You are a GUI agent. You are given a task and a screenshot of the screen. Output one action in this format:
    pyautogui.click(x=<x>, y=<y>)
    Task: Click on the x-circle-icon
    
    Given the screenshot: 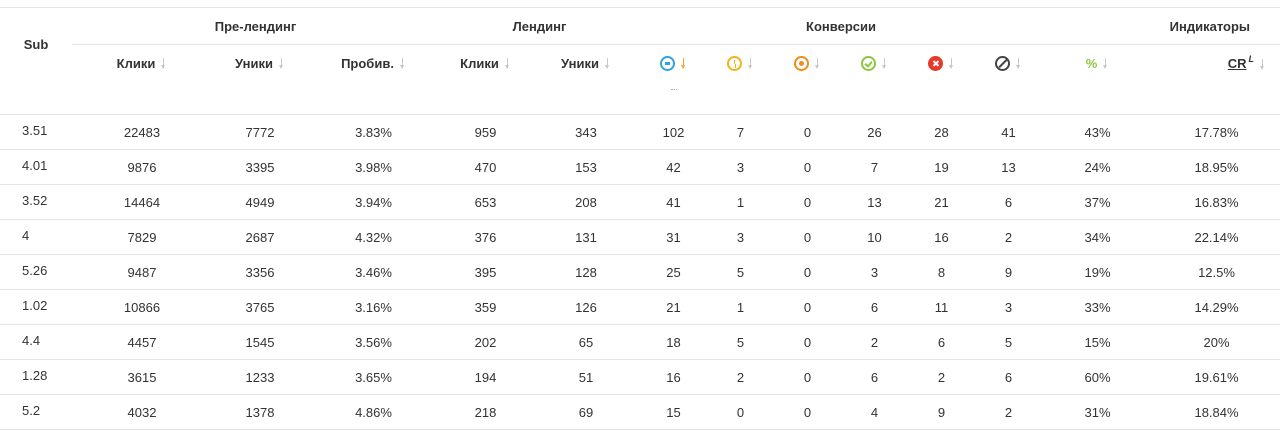 What is the action you would take?
    pyautogui.click(x=936, y=63)
    